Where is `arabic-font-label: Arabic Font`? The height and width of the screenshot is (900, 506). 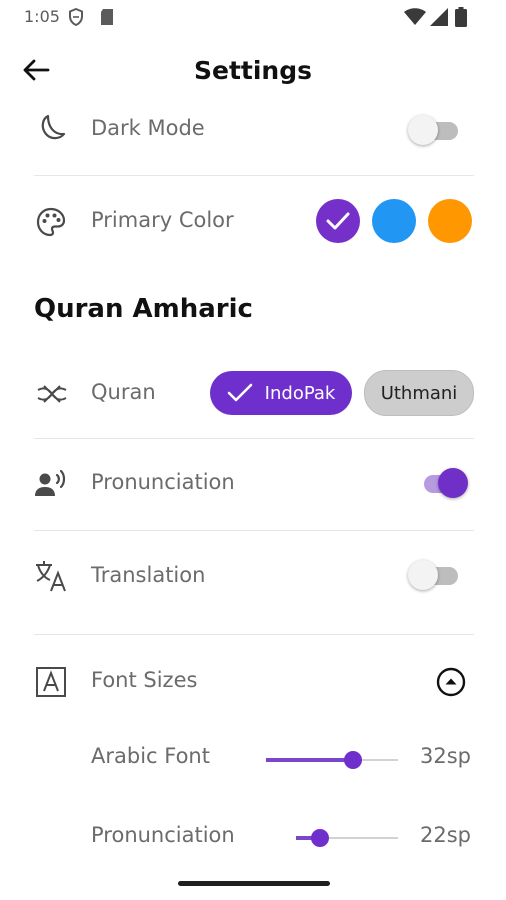
arabic-font-label: Arabic Font is located at coordinates (150, 756).